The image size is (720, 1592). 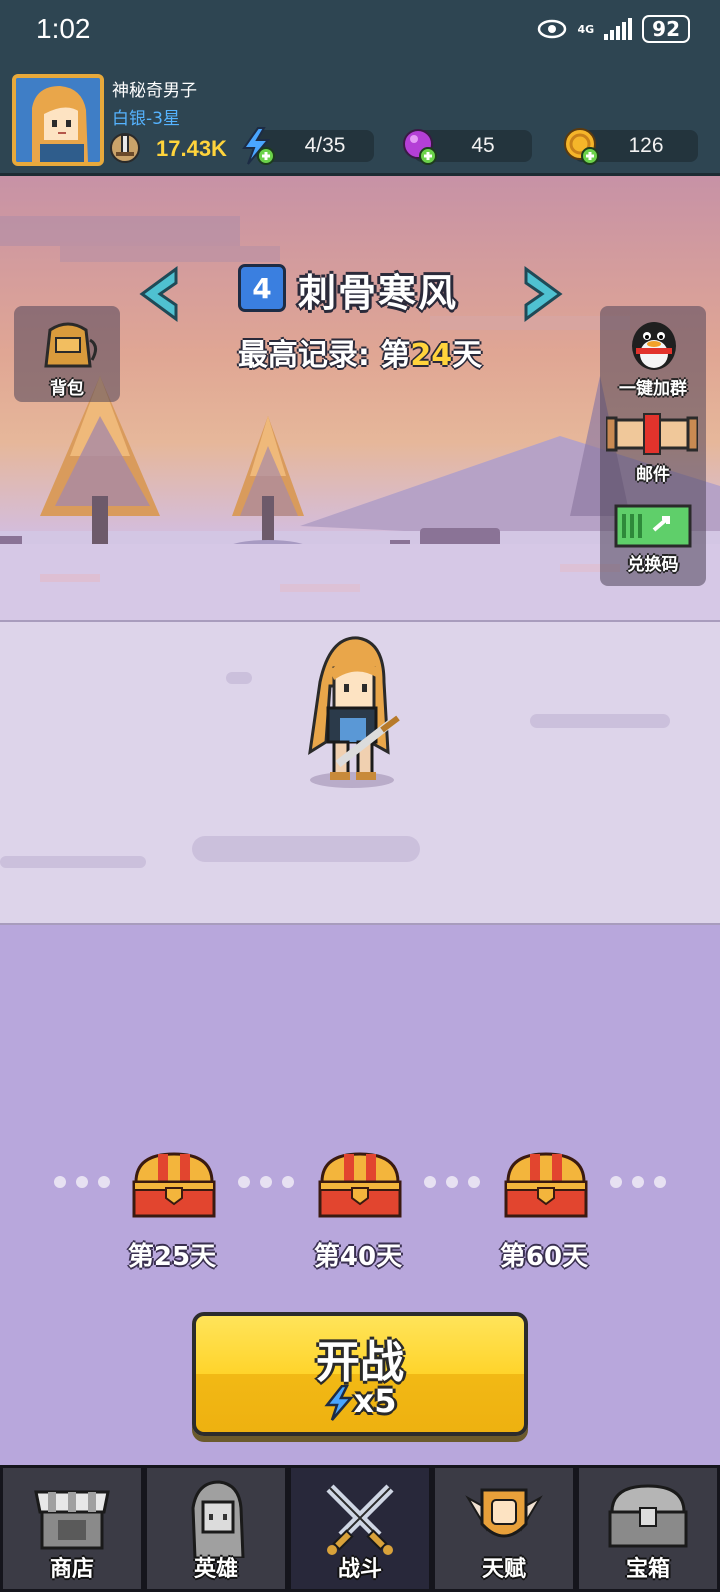 I want to click on status-bar: 1:02 4G 92, so click(x=360, y=29).